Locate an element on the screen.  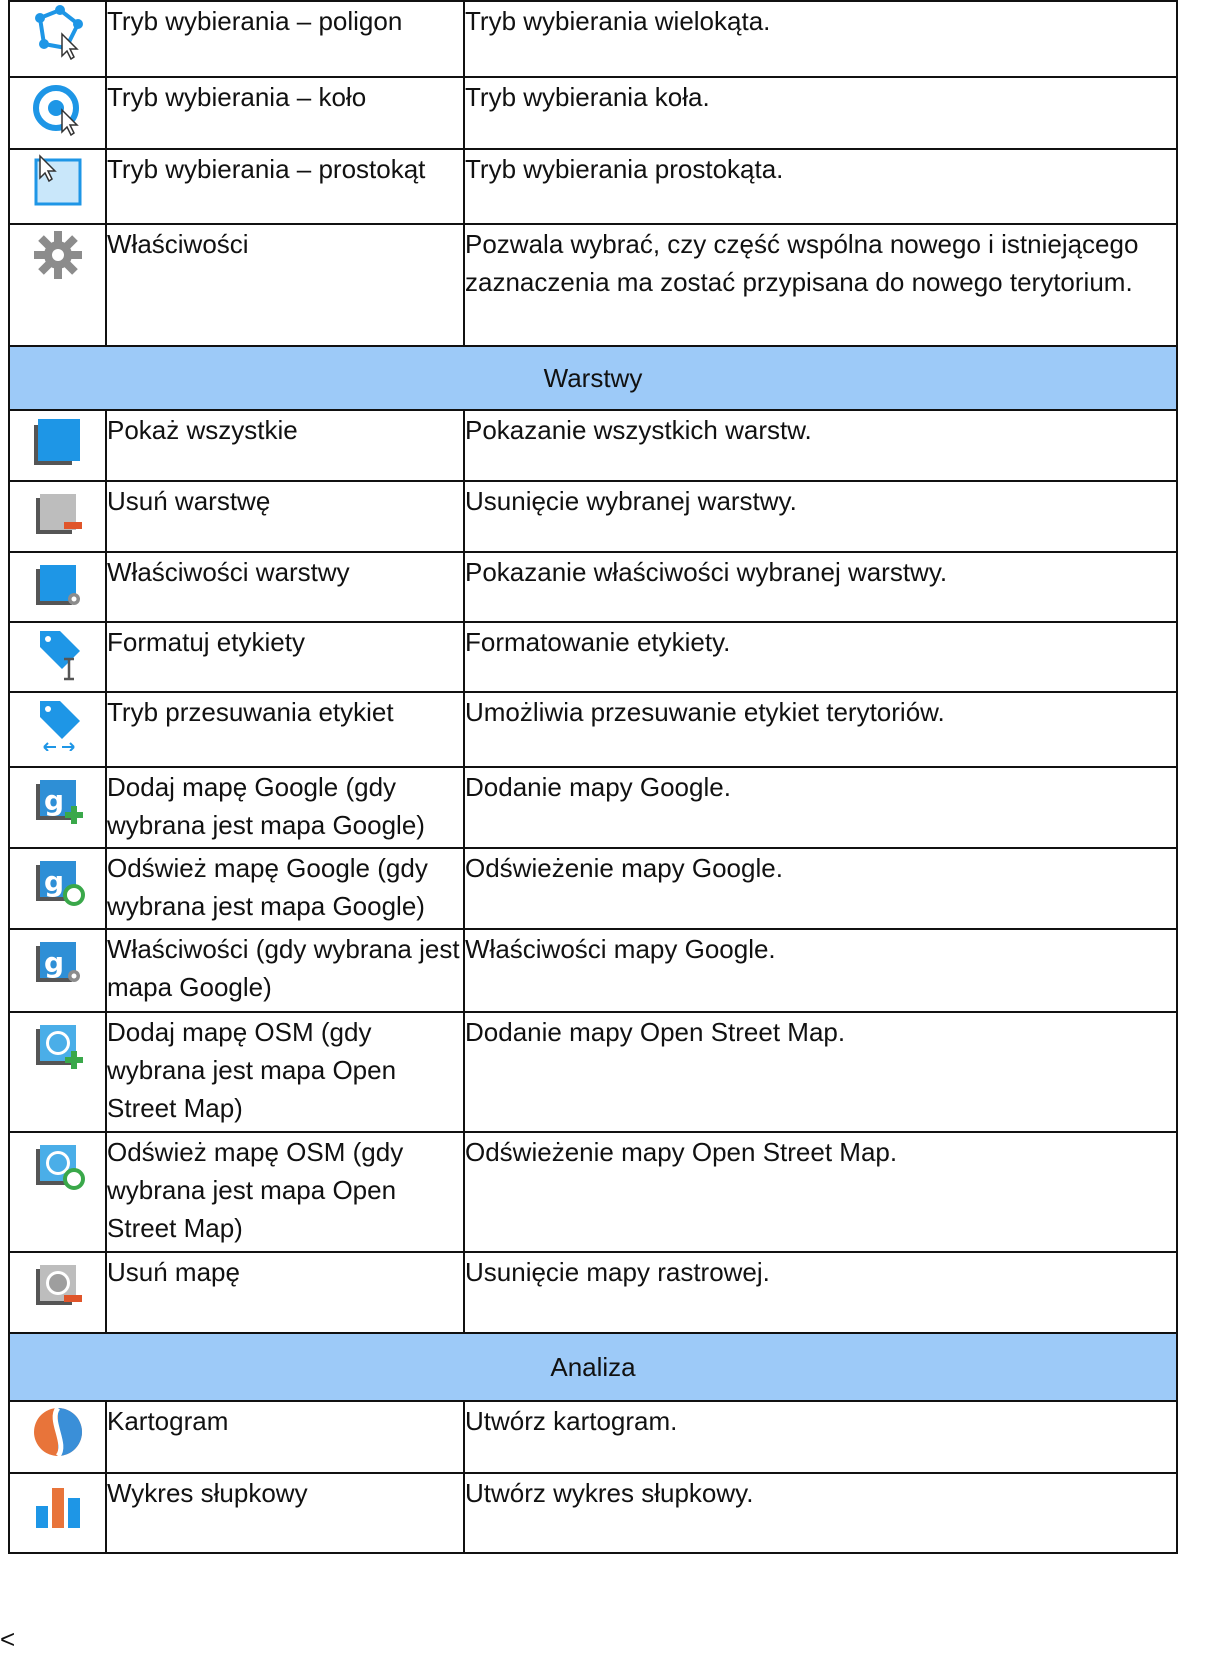
table-row: Usuń mapę Usunięcie mapy rastrowej. is located at coordinates (593, 1292).